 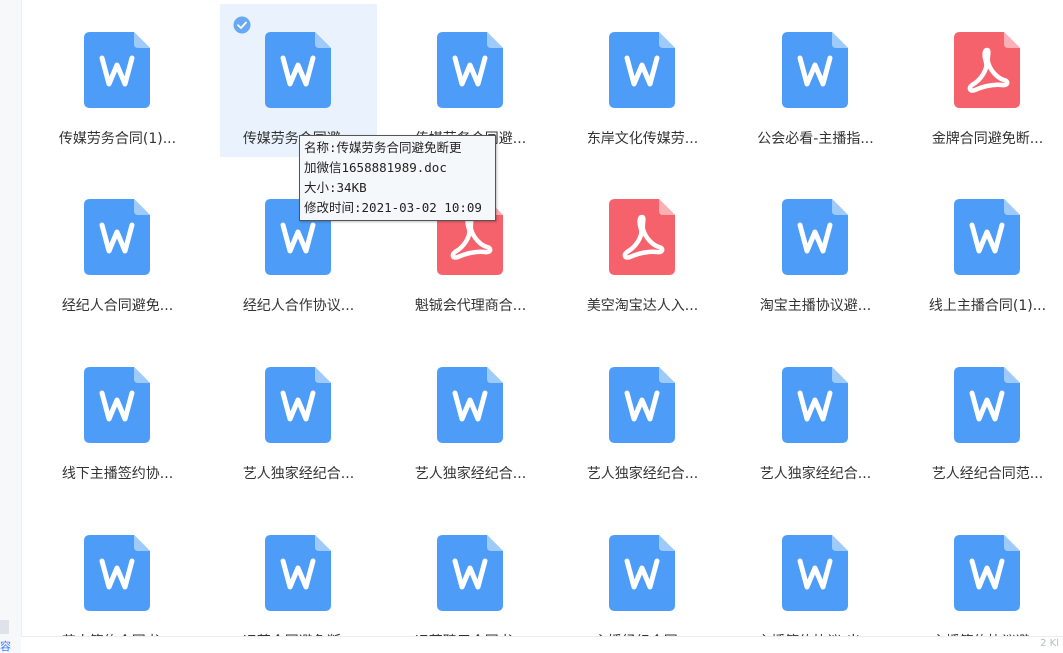 What do you see at coordinates (4, 627) in the screenshot?
I see `sidebar-scroll-indicator` at bounding box center [4, 627].